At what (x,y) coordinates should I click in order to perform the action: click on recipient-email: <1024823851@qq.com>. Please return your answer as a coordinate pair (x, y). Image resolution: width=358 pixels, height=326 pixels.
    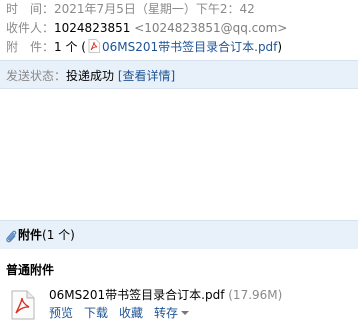
    Looking at the image, I should click on (210, 28).